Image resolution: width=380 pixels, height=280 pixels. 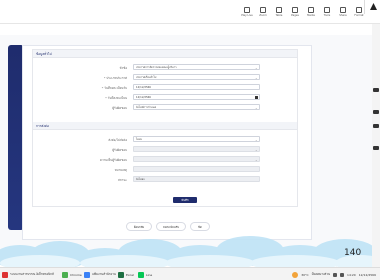 What do you see at coordinates (32, 274) in the screenshot?
I see `taskbar-label: ระบบงานสารบรรณ อิเล็กทรอนิกส์` at bounding box center [32, 274].